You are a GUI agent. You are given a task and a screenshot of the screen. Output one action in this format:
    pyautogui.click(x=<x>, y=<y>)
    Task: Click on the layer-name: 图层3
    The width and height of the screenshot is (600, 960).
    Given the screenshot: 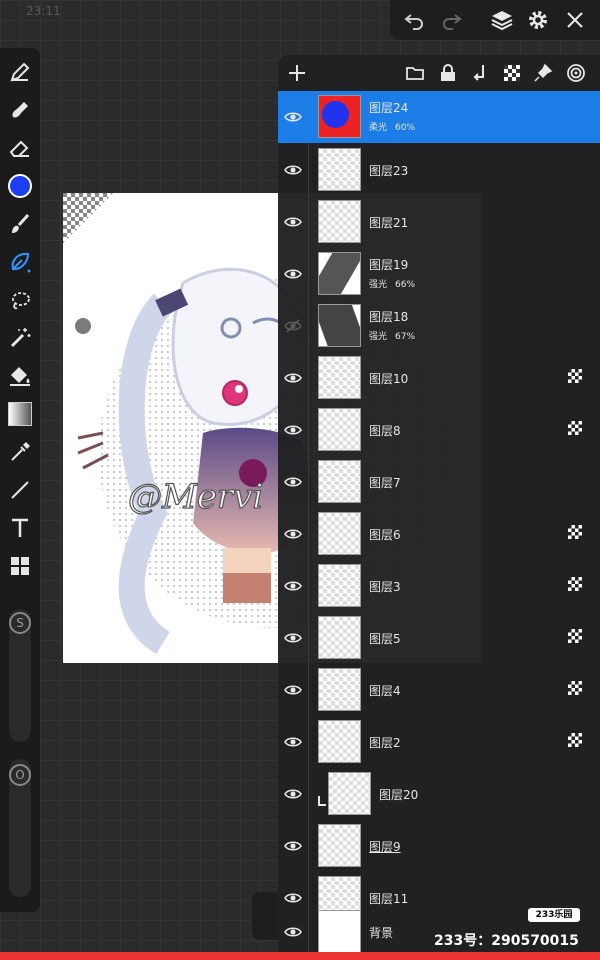 What is the action you would take?
    pyautogui.click(x=385, y=587)
    